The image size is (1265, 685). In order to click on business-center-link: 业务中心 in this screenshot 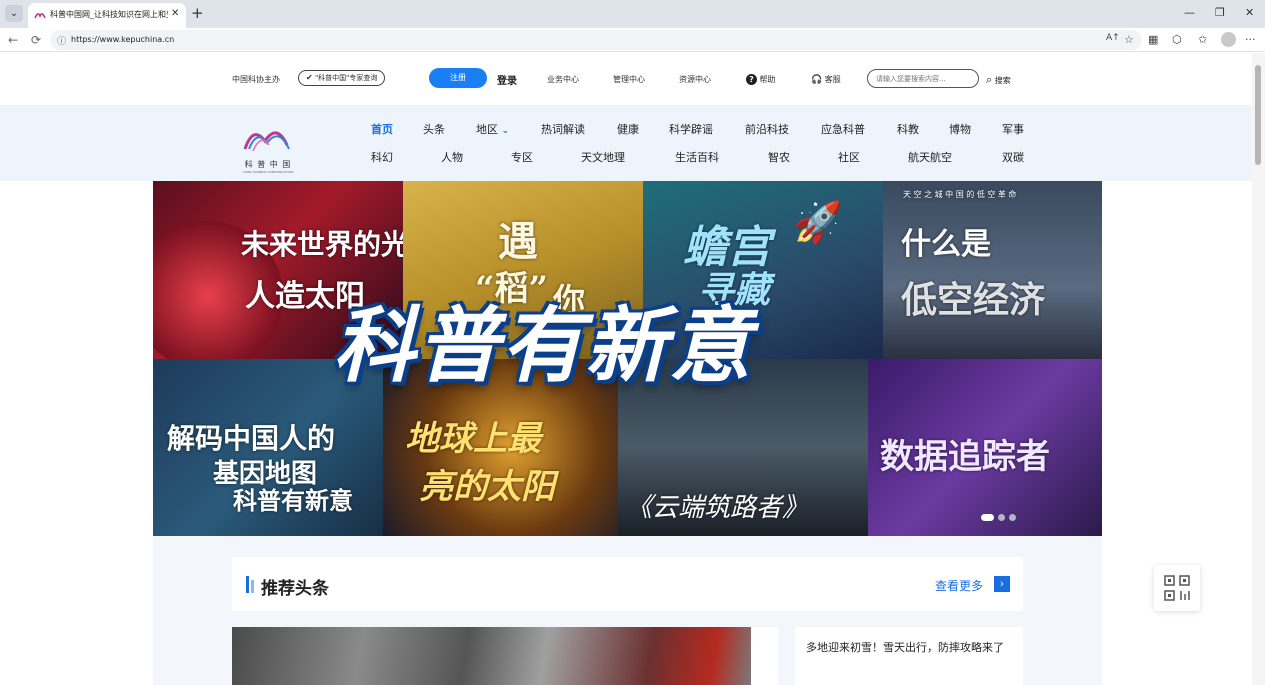, I will do `click(563, 79)`.